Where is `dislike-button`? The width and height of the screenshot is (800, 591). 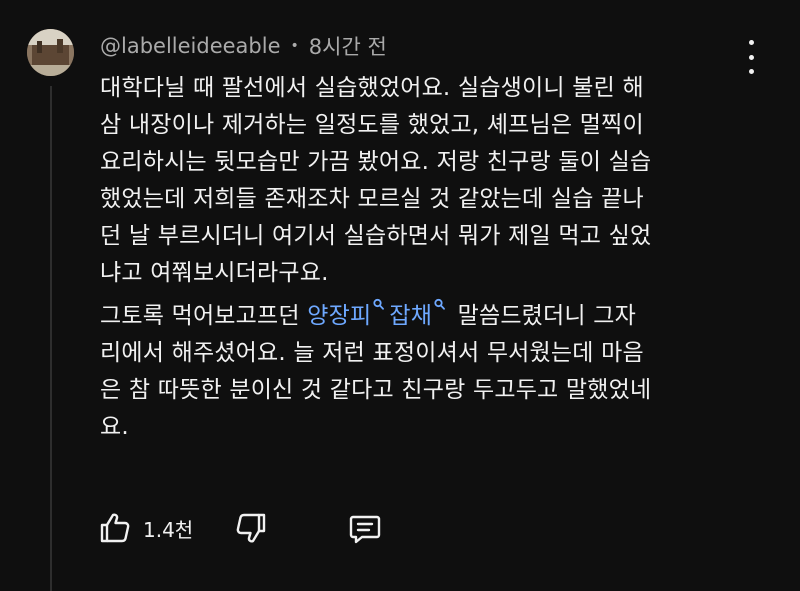
dislike-button is located at coordinates (251, 528).